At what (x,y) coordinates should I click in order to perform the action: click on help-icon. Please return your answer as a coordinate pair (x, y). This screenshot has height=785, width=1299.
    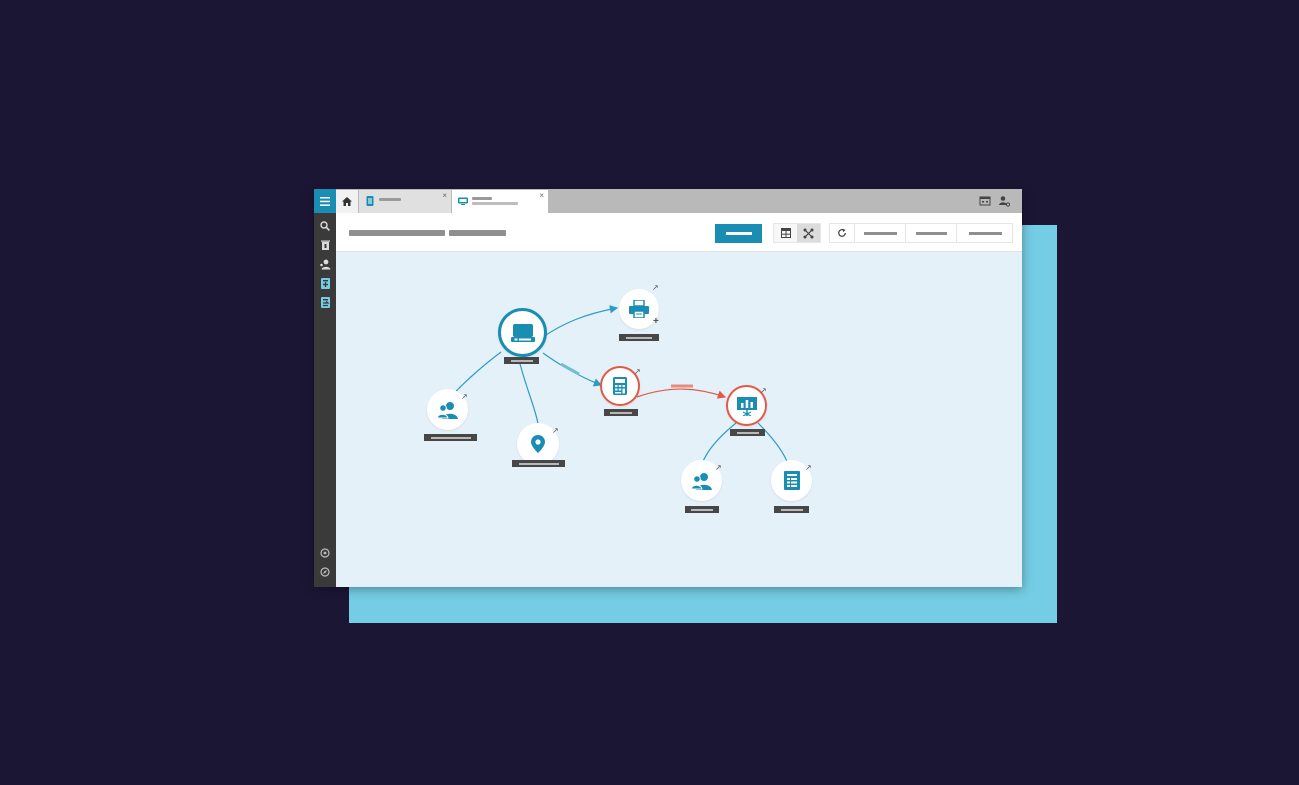
    Looking at the image, I should click on (325, 553).